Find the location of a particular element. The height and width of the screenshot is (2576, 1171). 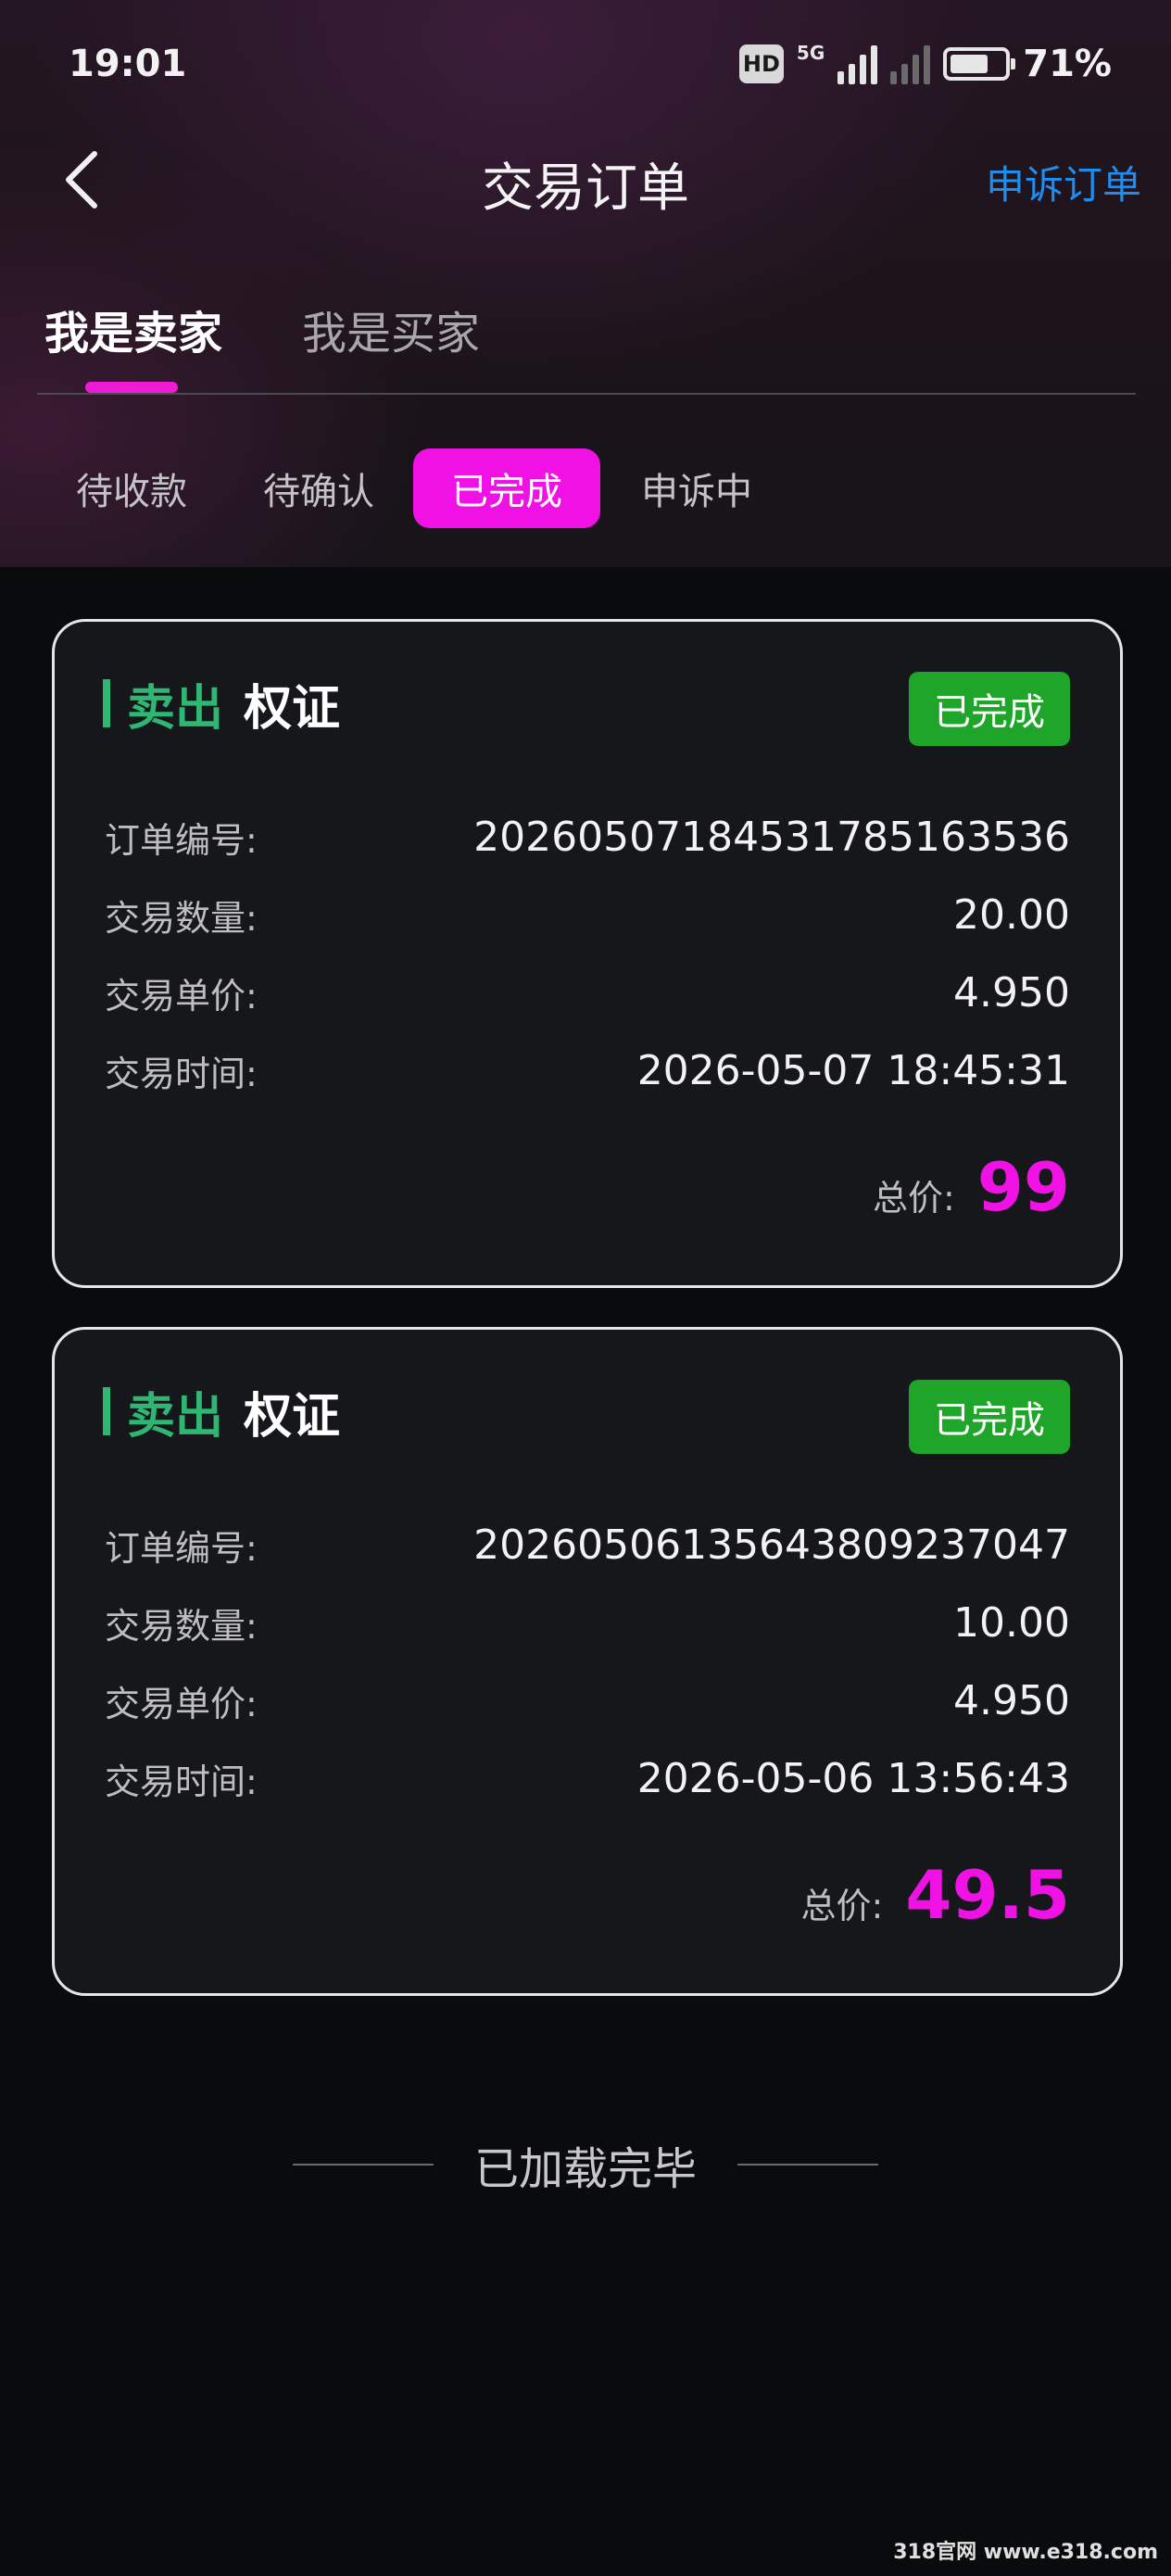

total-value: 99 is located at coordinates (1023, 1187).